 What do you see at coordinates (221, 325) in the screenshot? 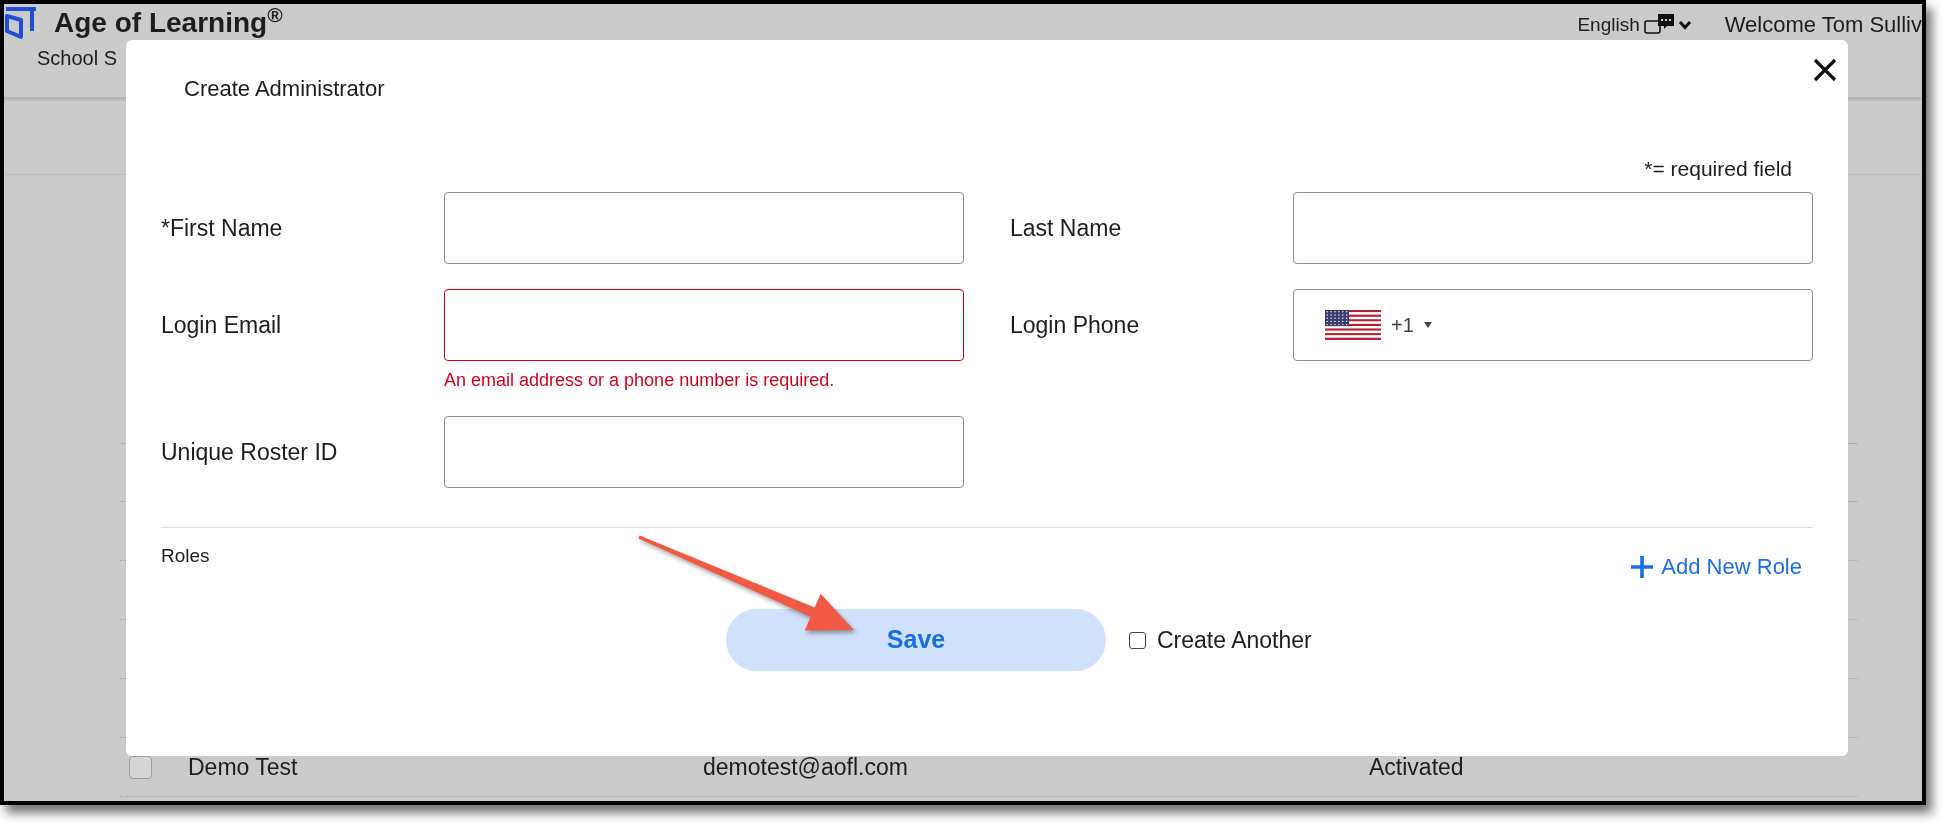
I see `field-label: Login Email` at bounding box center [221, 325].